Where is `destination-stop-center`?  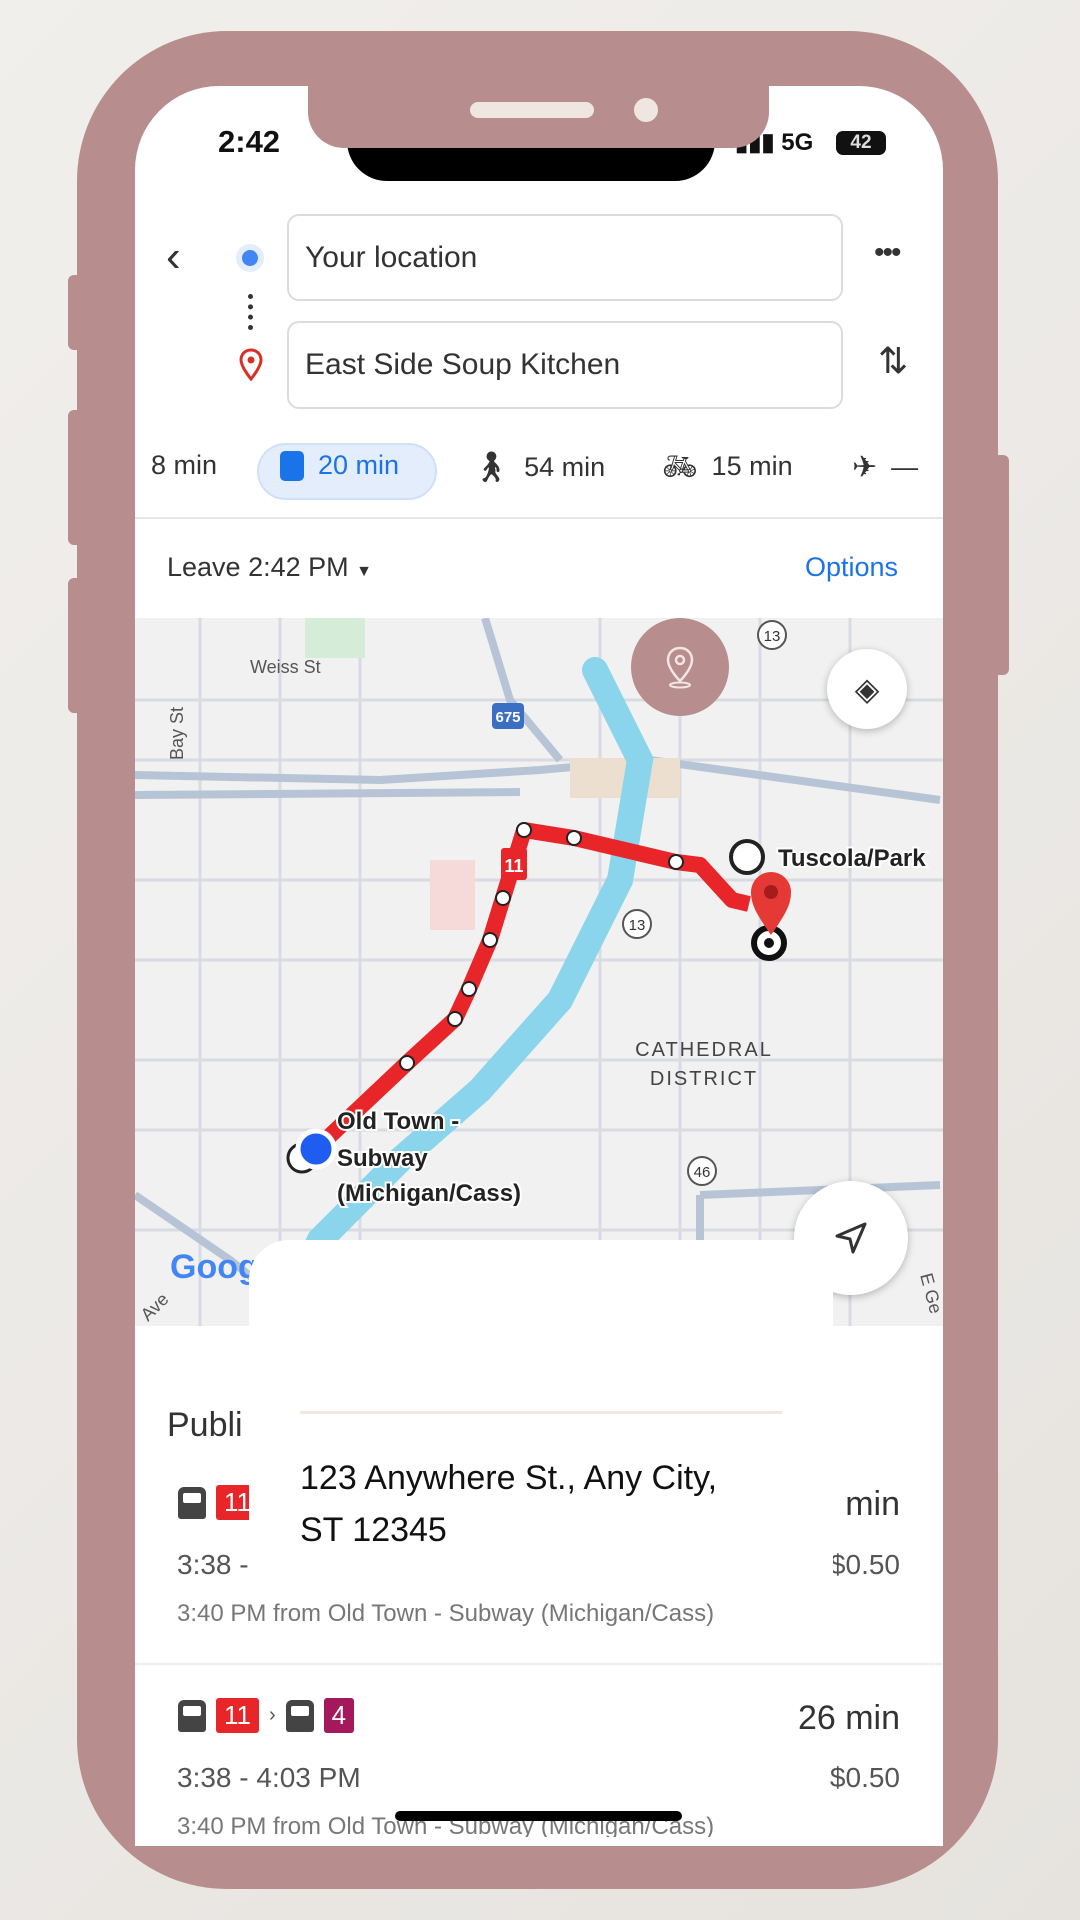 destination-stop-center is located at coordinates (769, 943).